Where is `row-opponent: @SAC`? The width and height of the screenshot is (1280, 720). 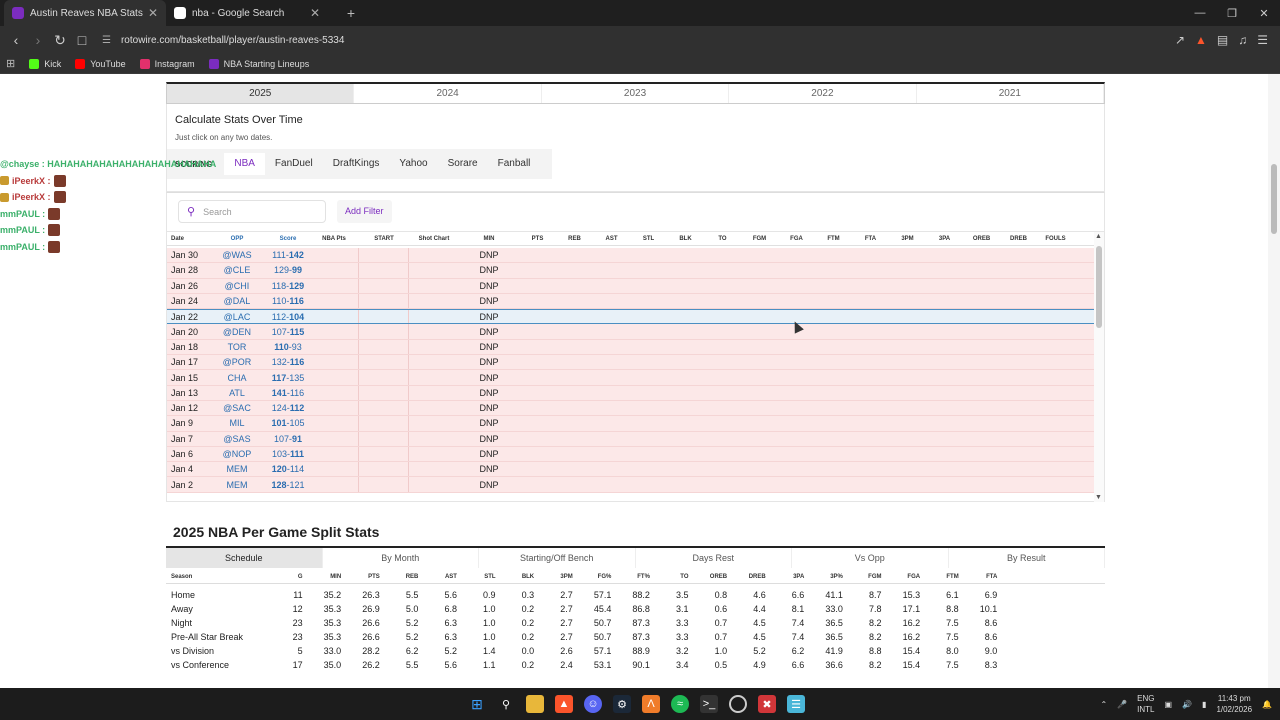 row-opponent: @SAC is located at coordinates (237, 408).